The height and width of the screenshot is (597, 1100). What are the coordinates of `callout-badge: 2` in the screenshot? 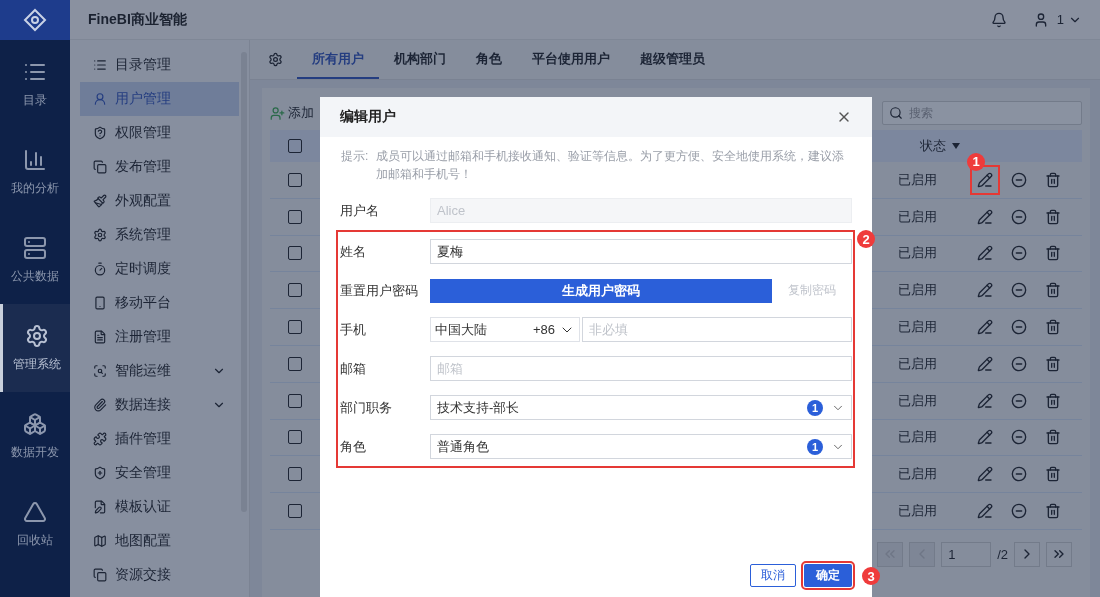 It's located at (866, 239).